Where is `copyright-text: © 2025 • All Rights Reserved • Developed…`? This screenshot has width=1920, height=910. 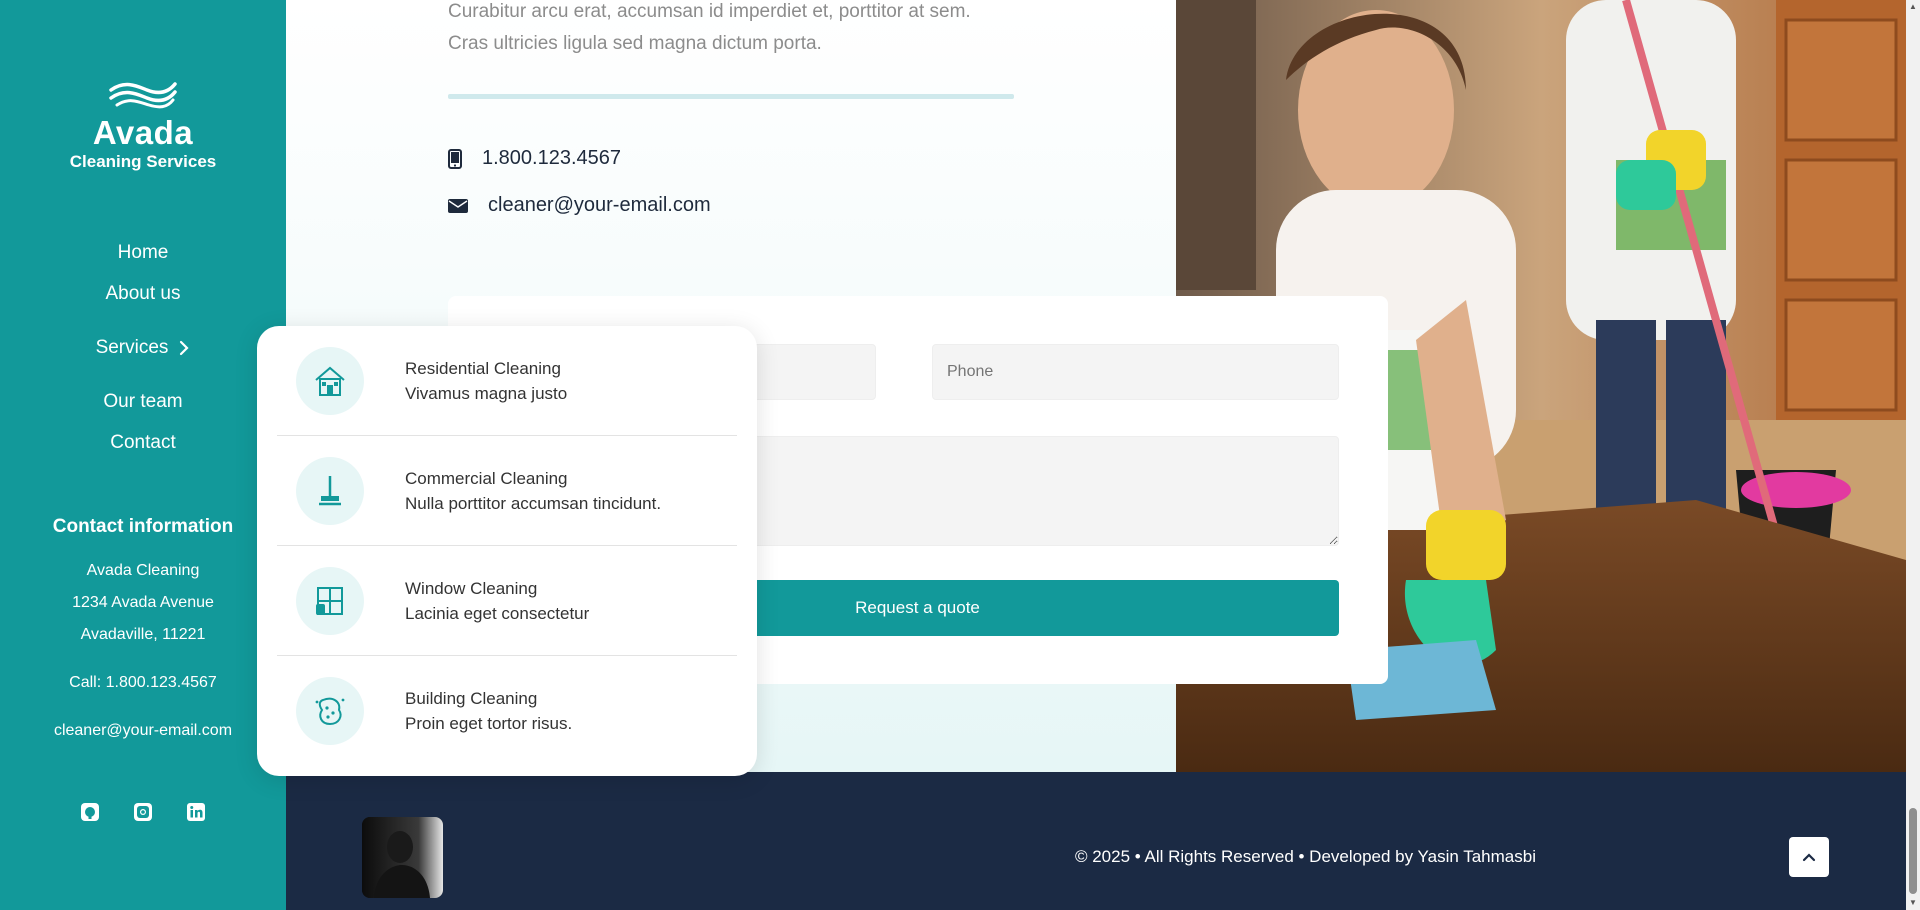 copyright-text: © 2025 • All Rights Reserved • Developed… is located at coordinates (1305, 856).